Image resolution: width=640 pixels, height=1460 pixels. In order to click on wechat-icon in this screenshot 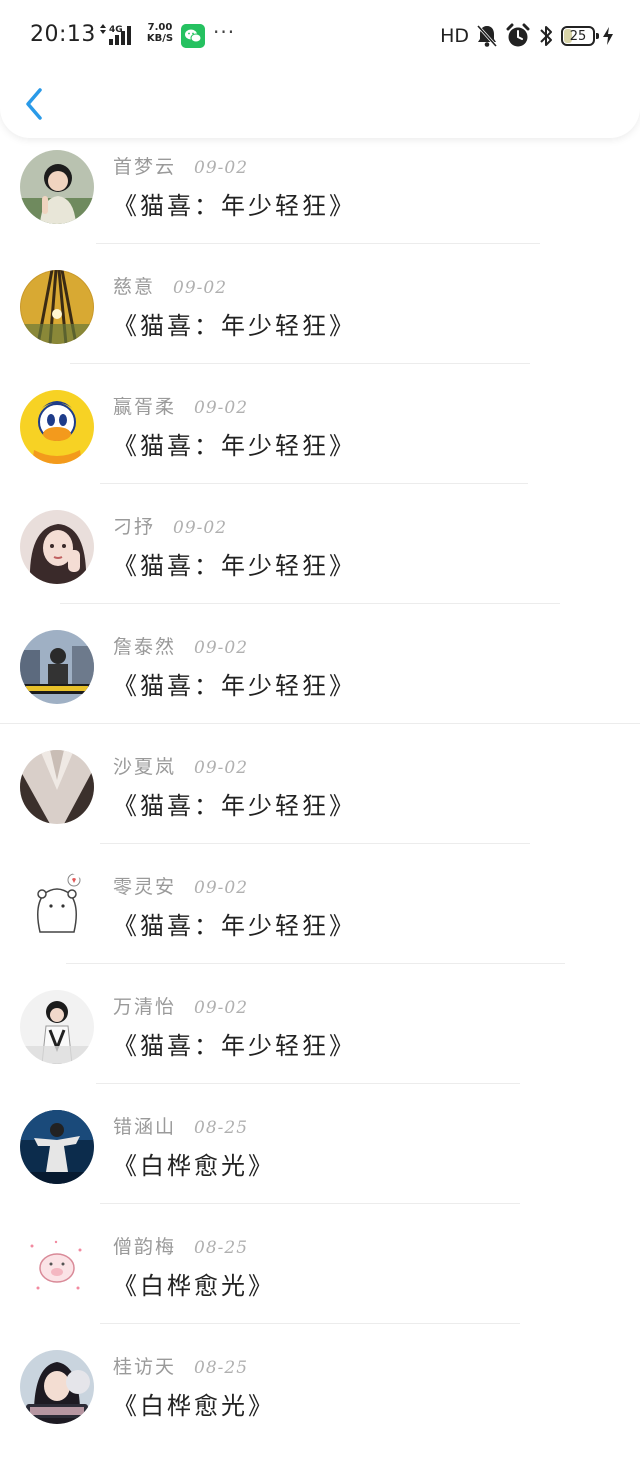, I will do `click(193, 36)`.